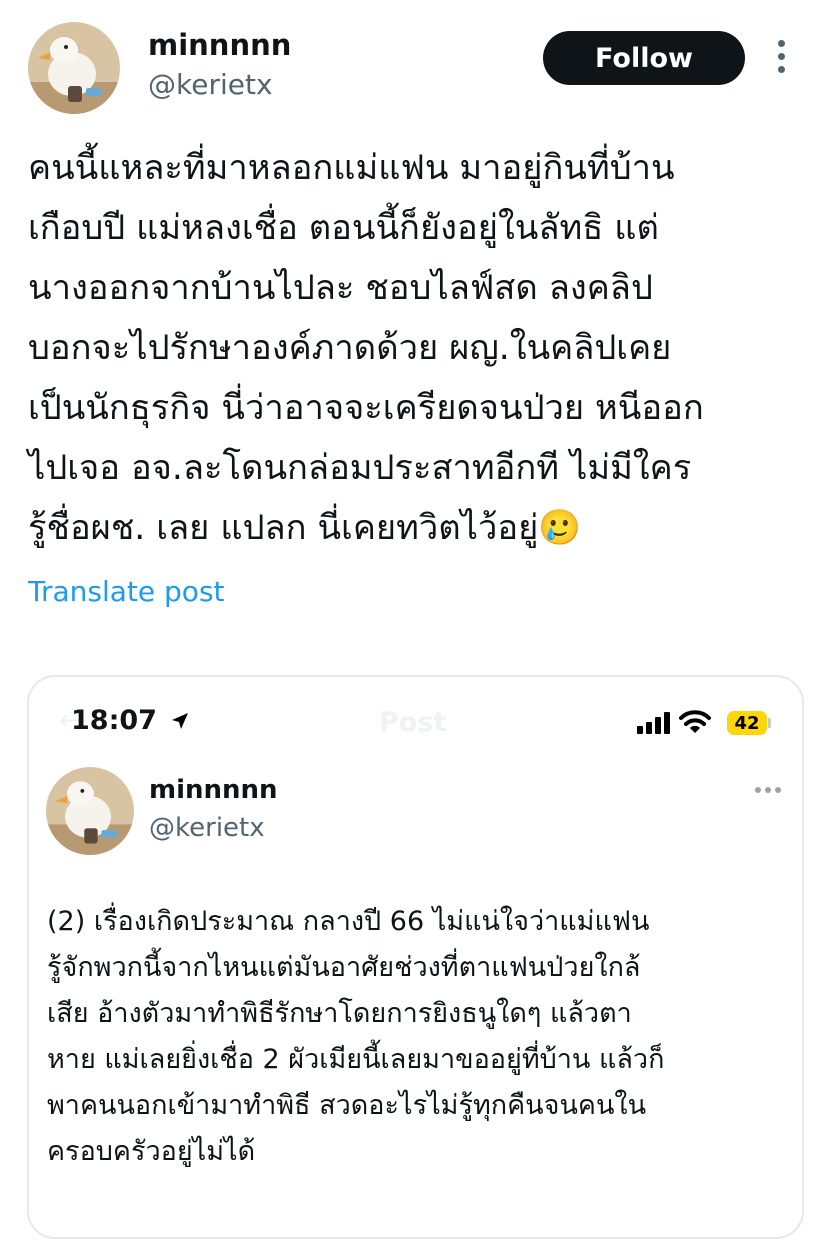 This screenshot has height=1239, width=828. I want to click on post-line: ไปเจอ อจ.ละโดนกล่อมประสาทอีกที ไม่มีใคร, so click(360, 468).